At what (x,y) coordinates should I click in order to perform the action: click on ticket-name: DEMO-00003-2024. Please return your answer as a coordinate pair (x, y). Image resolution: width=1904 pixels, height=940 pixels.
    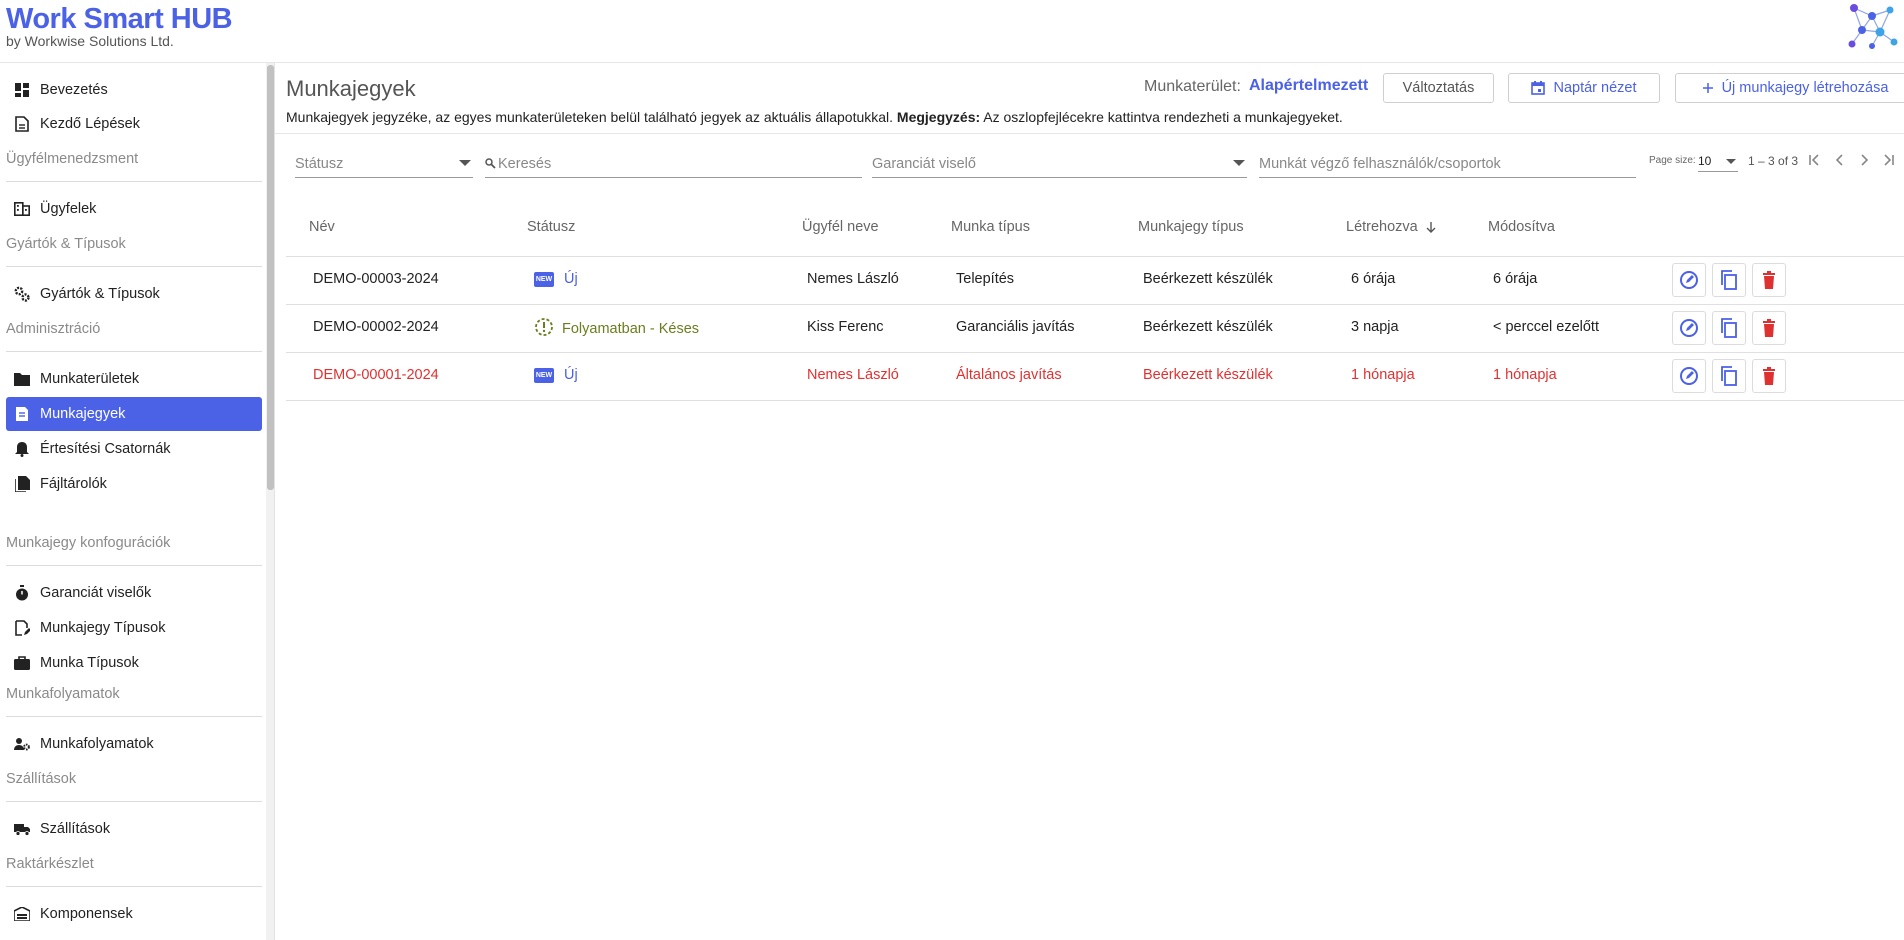
    Looking at the image, I should click on (376, 279).